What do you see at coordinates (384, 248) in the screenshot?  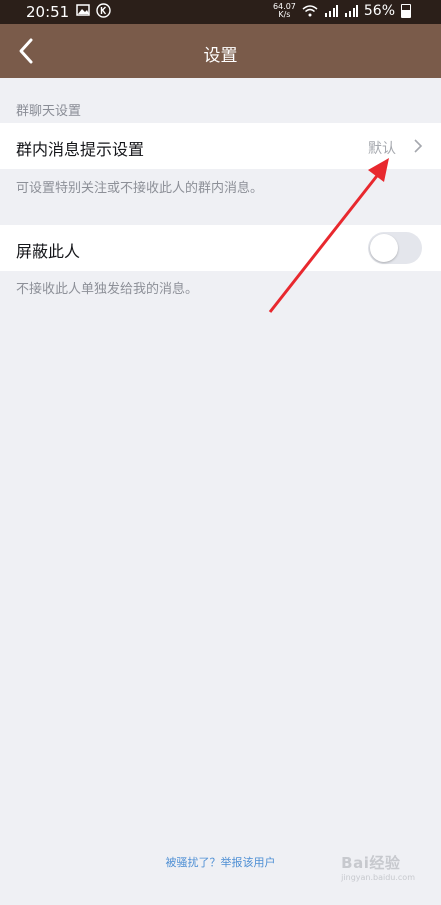 I see `toggle-knob` at bounding box center [384, 248].